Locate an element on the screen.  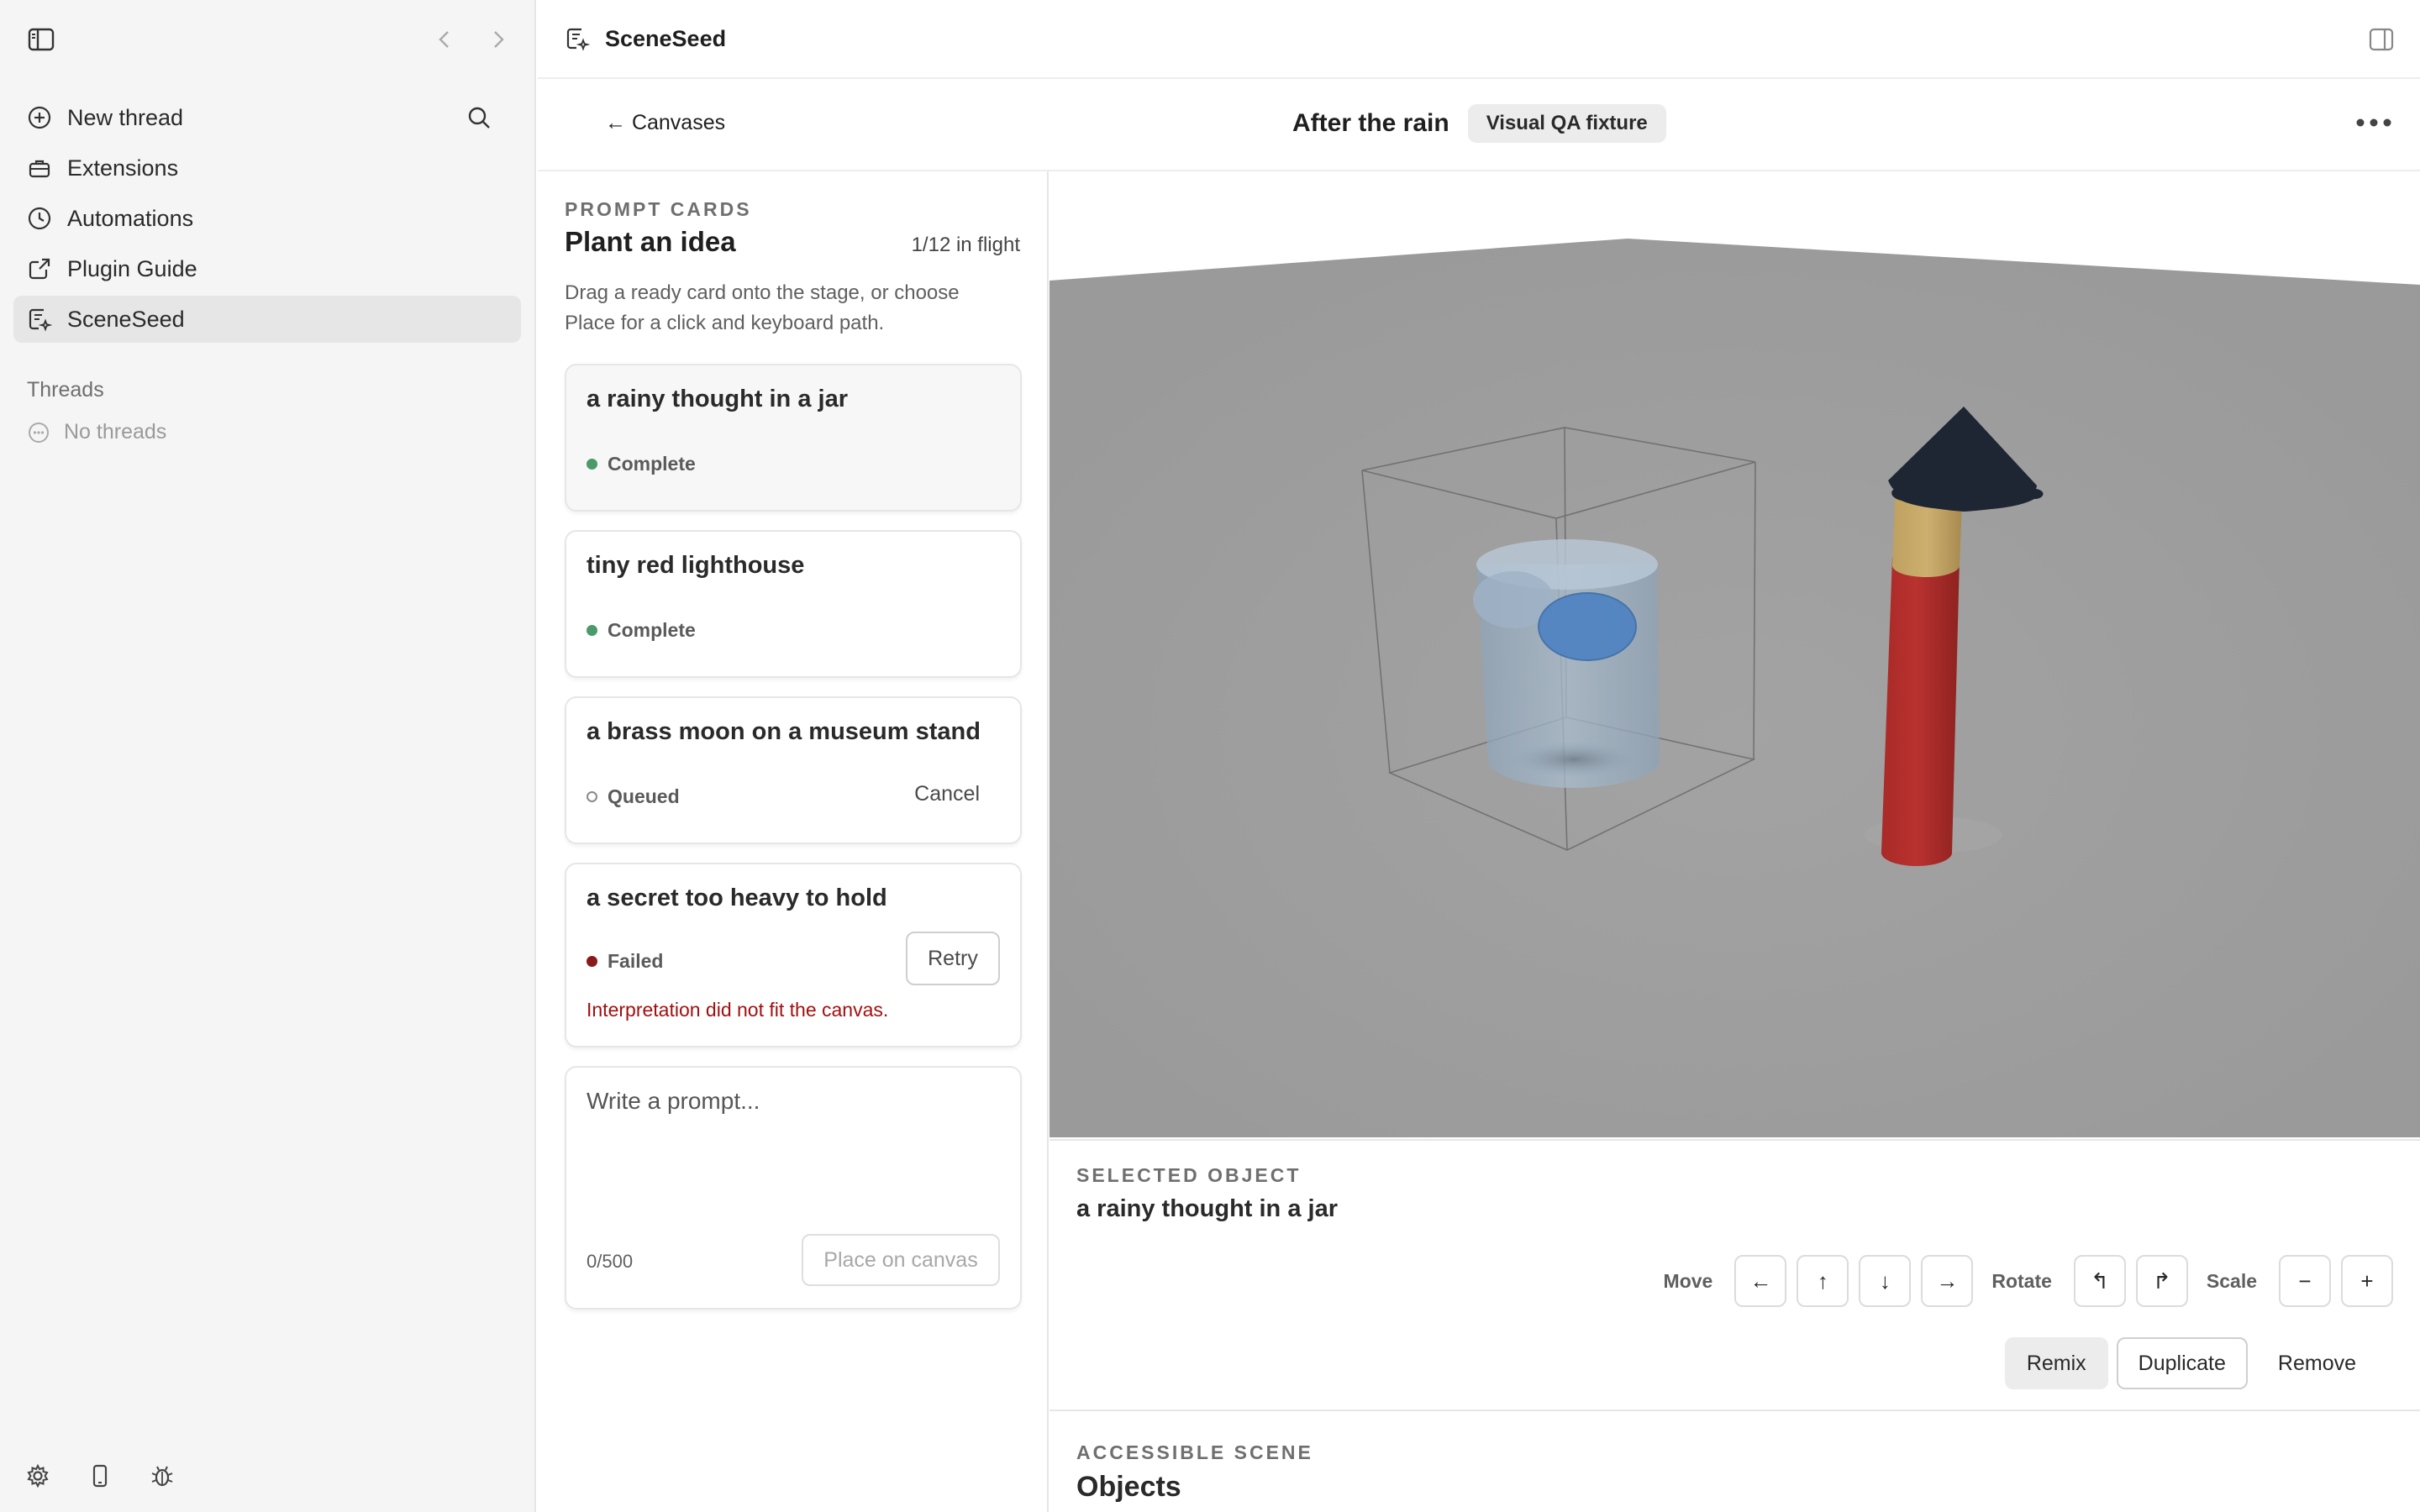
app-title: SceneSeed is located at coordinates (666, 38).